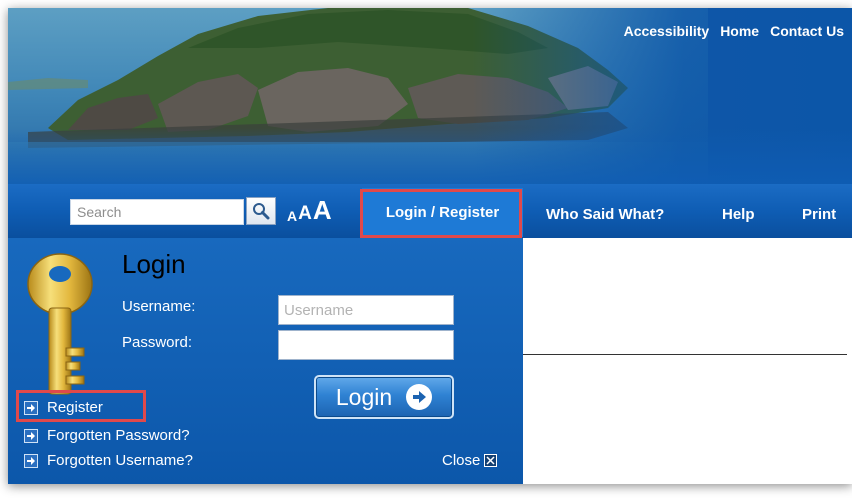  What do you see at coordinates (157, 212) in the screenshot?
I see `search-input` at bounding box center [157, 212].